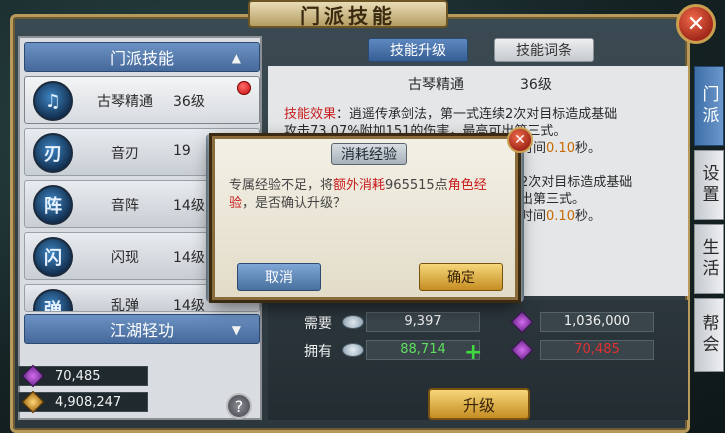 Image resolution: width=725 pixels, height=433 pixels. What do you see at coordinates (88, 402) in the screenshot?
I see `resource-value: 4,908,247` at bounding box center [88, 402].